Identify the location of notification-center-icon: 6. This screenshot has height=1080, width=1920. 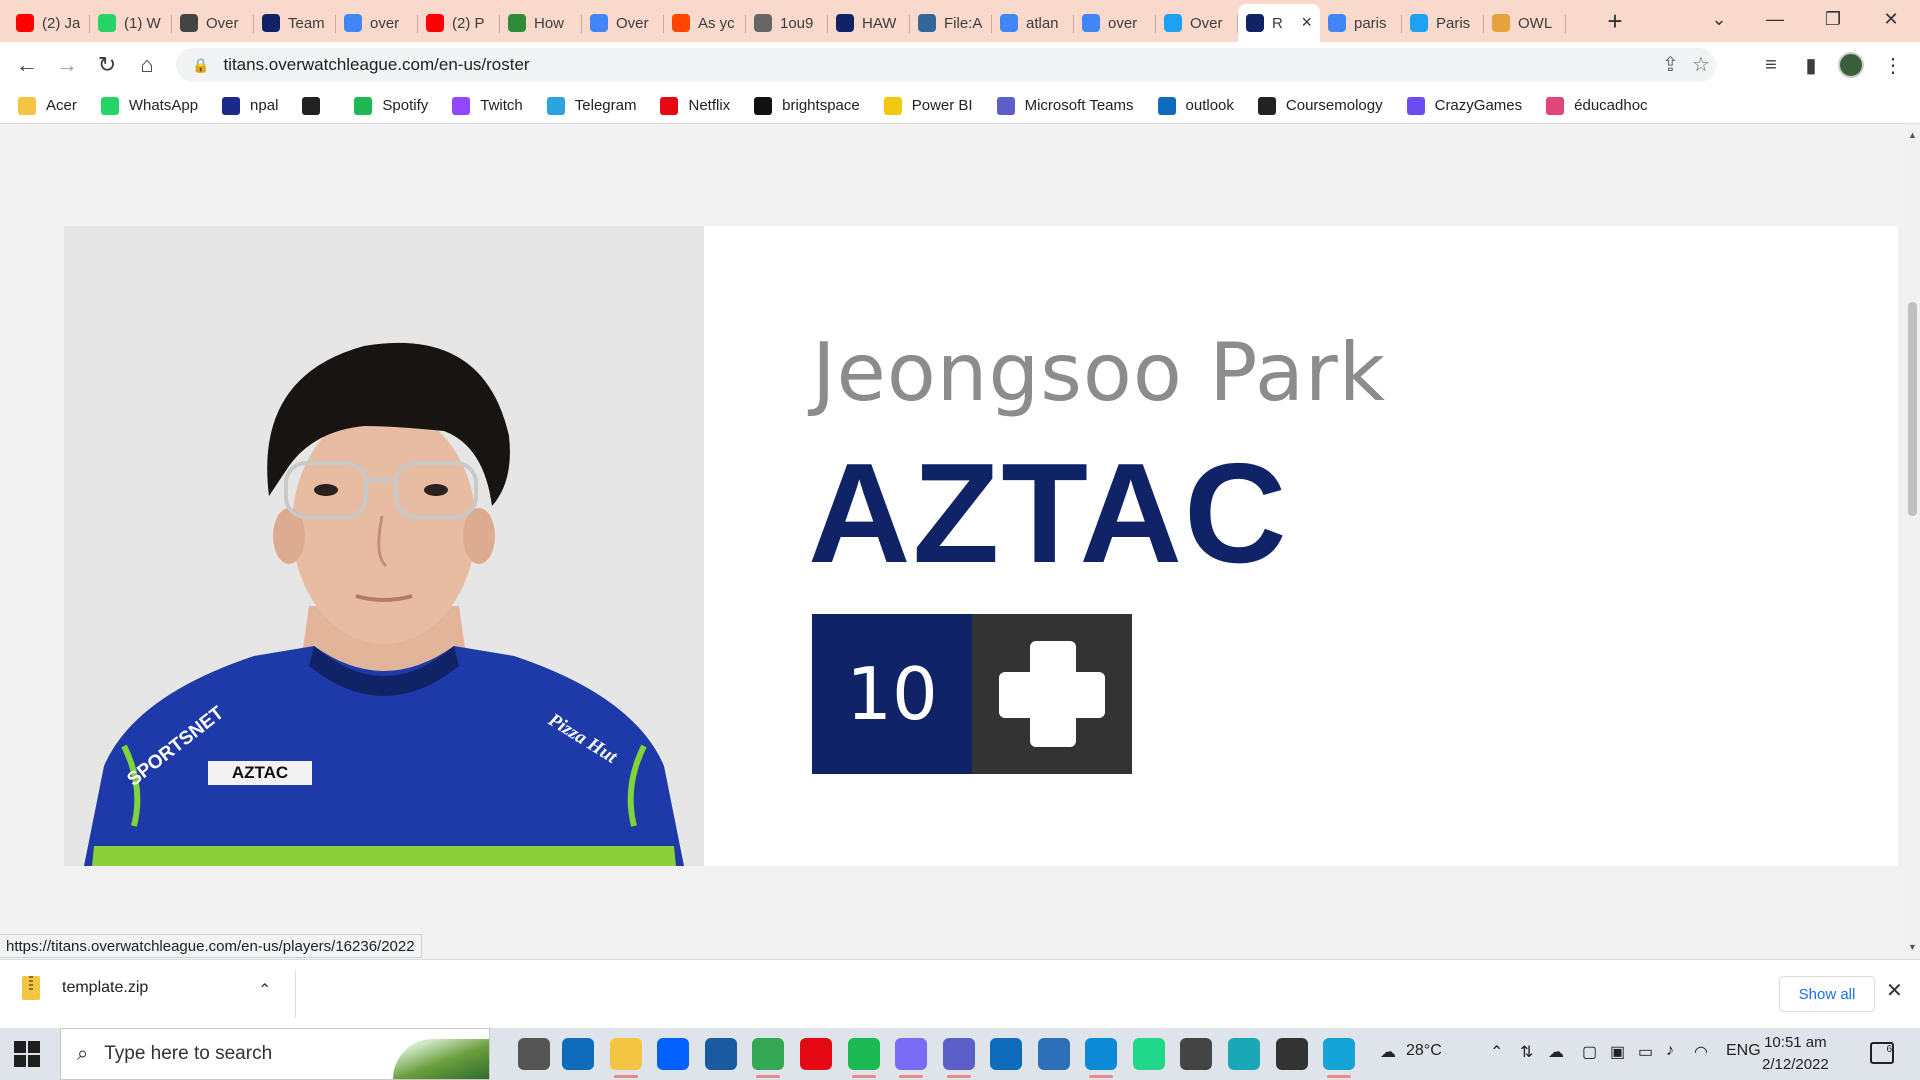
(1882, 1053).